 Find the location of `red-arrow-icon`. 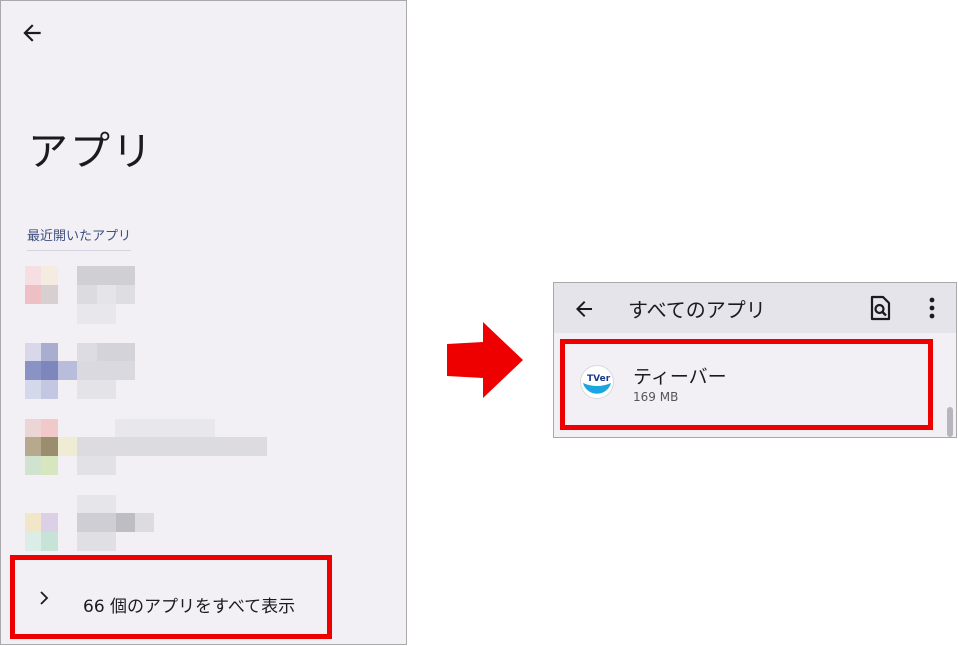

red-arrow-icon is located at coordinates (485, 360).